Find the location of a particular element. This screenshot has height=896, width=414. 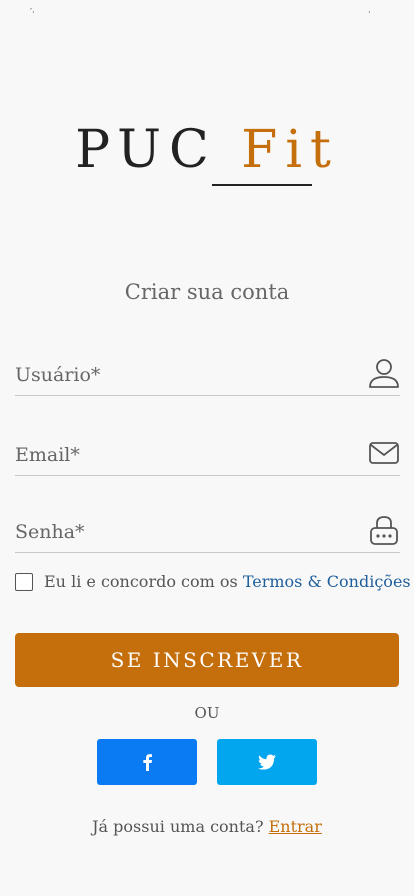

login-row: Já possui uma conta? Entrar is located at coordinates (207, 826).